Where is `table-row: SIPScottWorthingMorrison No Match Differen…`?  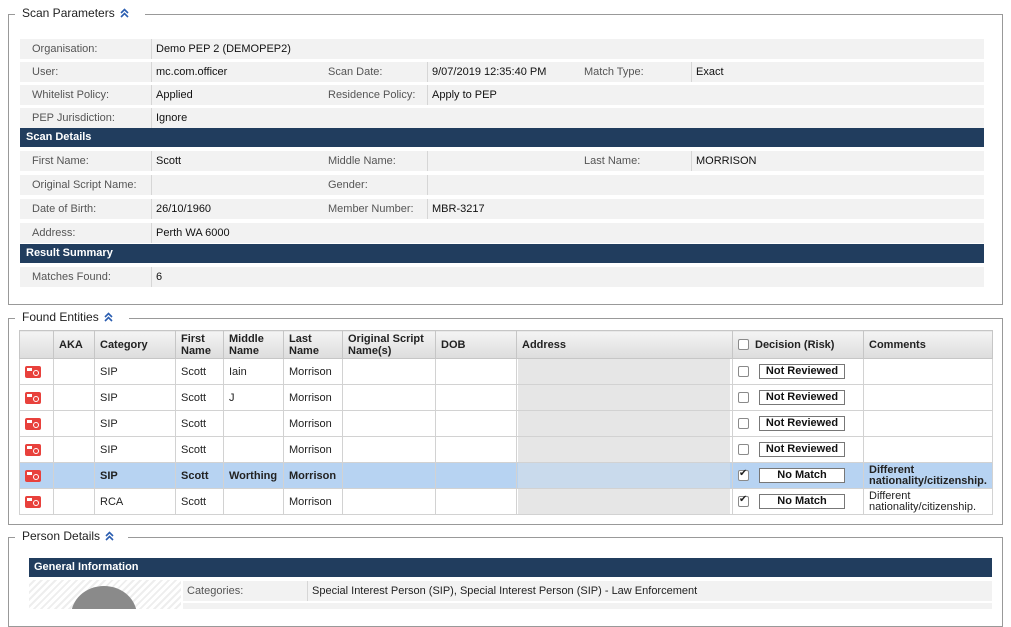
table-row: SIPScottWorthingMorrison No Match Differen… is located at coordinates (506, 475).